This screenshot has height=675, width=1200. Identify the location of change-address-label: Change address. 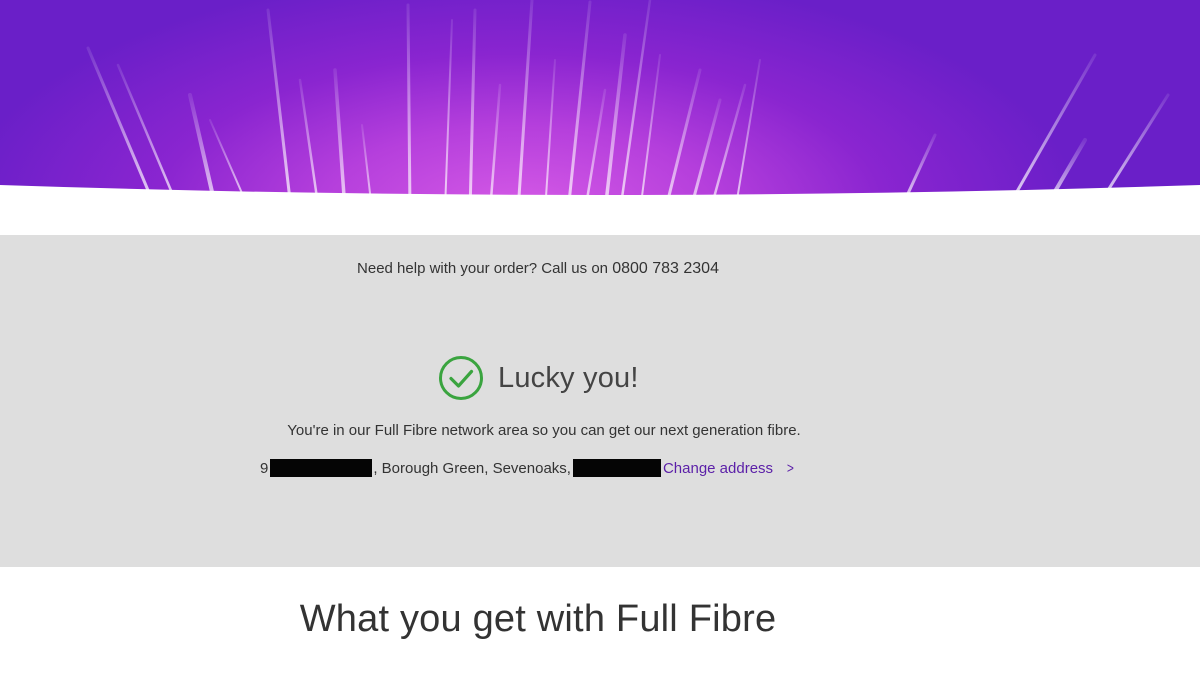
(718, 468).